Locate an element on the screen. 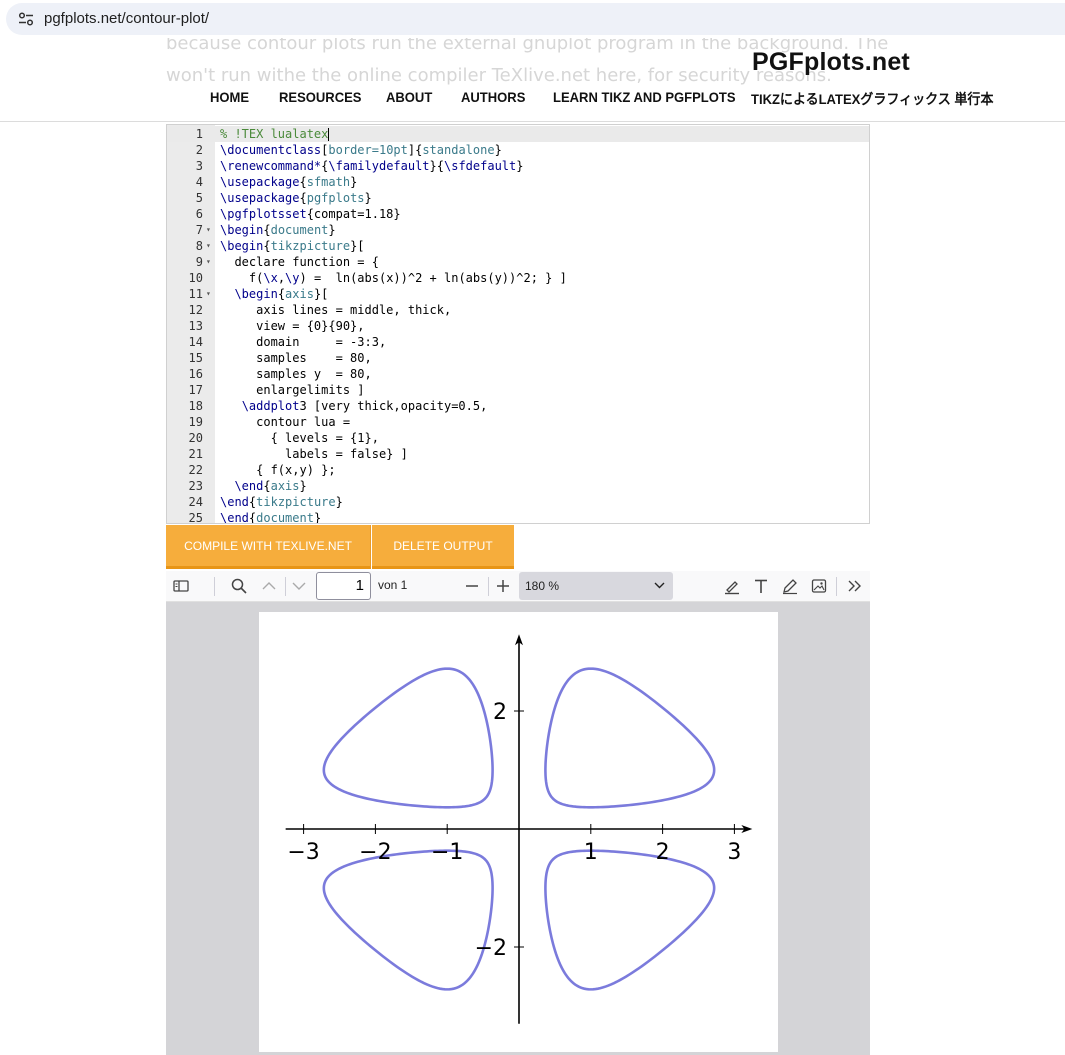 This screenshot has width=1065, height=1055. next-page-icon is located at coordinates (299, 586).